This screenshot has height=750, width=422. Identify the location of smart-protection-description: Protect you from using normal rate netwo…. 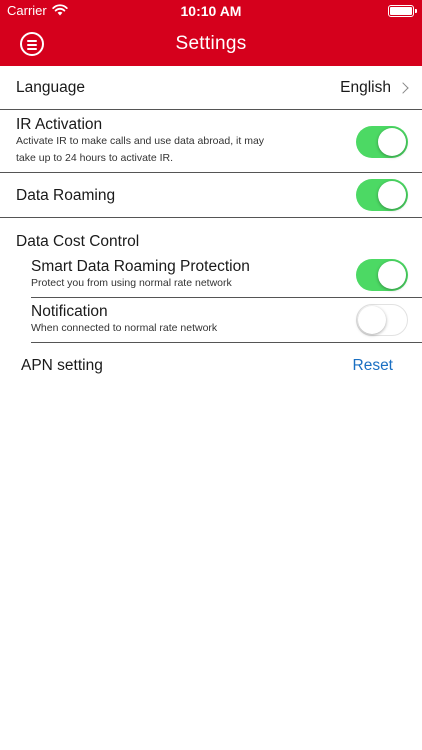
(131, 283).